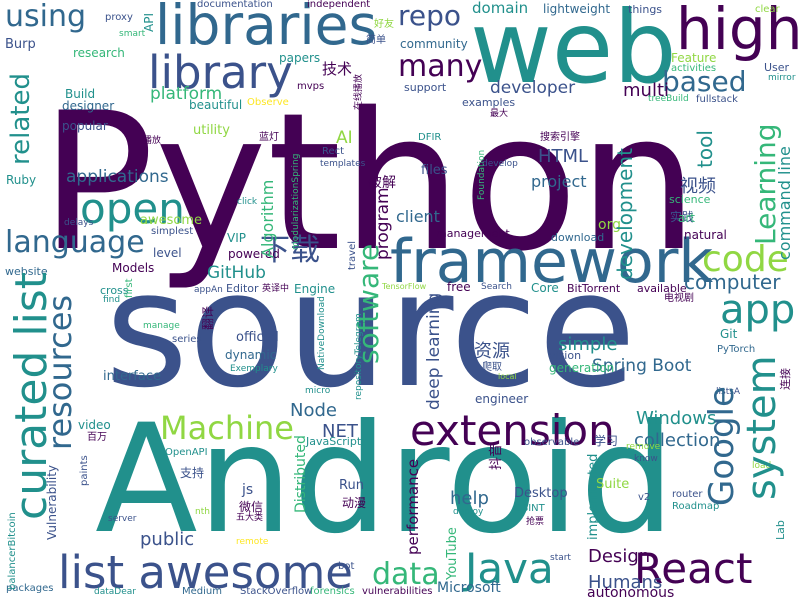  What do you see at coordinates (119, 17) in the screenshot?
I see `word-proxy: proxy` at bounding box center [119, 17].